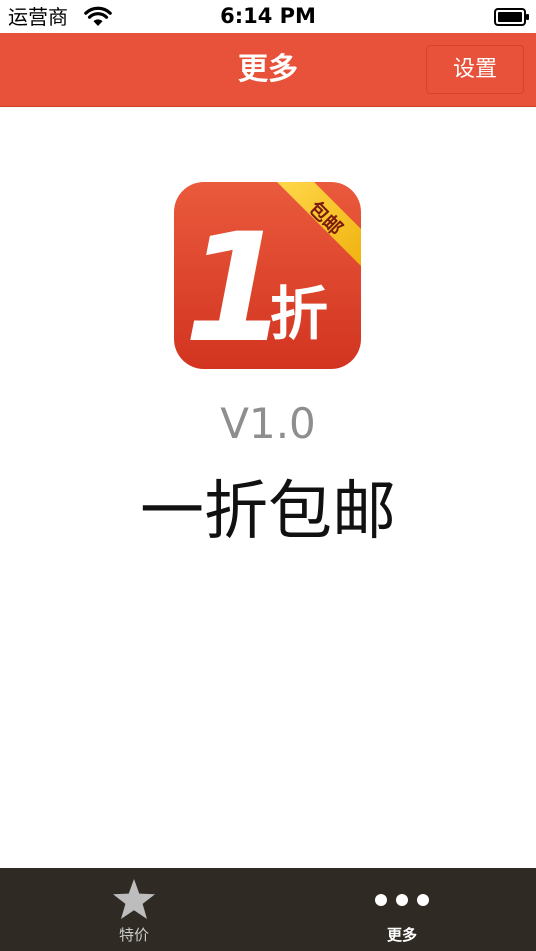 Image resolution: width=536 pixels, height=951 pixels. What do you see at coordinates (475, 69) in the screenshot?
I see `settings-button: 设置` at bounding box center [475, 69].